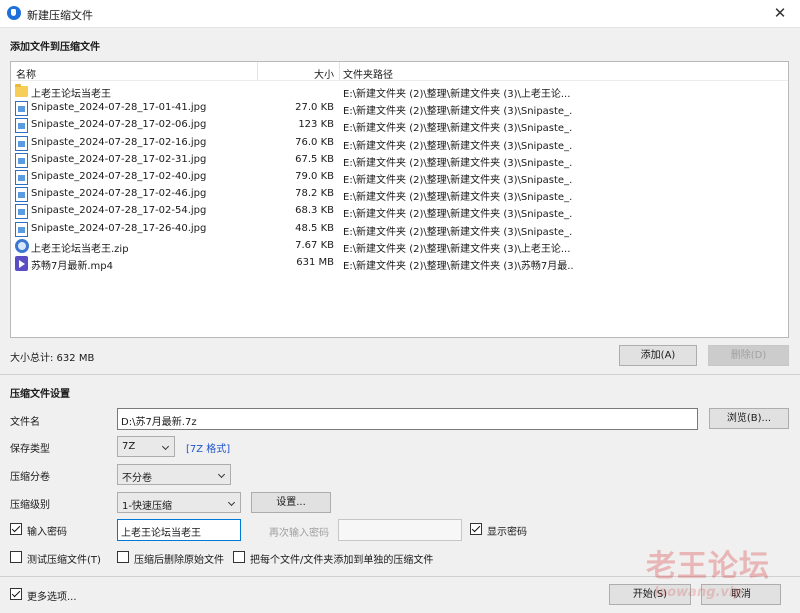  Describe the element at coordinates (400, 374) in the screenshot. I see `section-divider` at that location.